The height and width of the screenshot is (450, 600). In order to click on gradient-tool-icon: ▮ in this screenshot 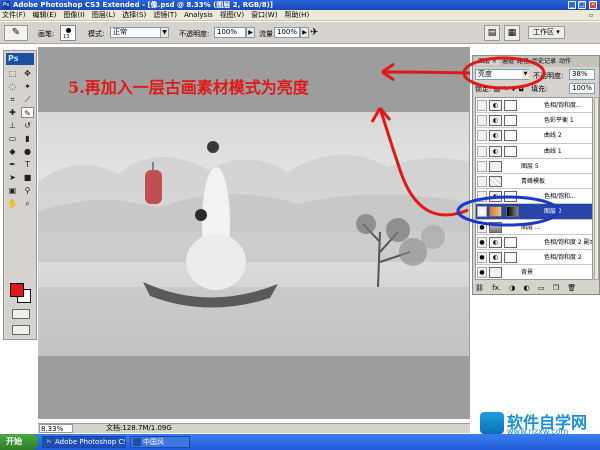, I will do `click(27, 138)`.